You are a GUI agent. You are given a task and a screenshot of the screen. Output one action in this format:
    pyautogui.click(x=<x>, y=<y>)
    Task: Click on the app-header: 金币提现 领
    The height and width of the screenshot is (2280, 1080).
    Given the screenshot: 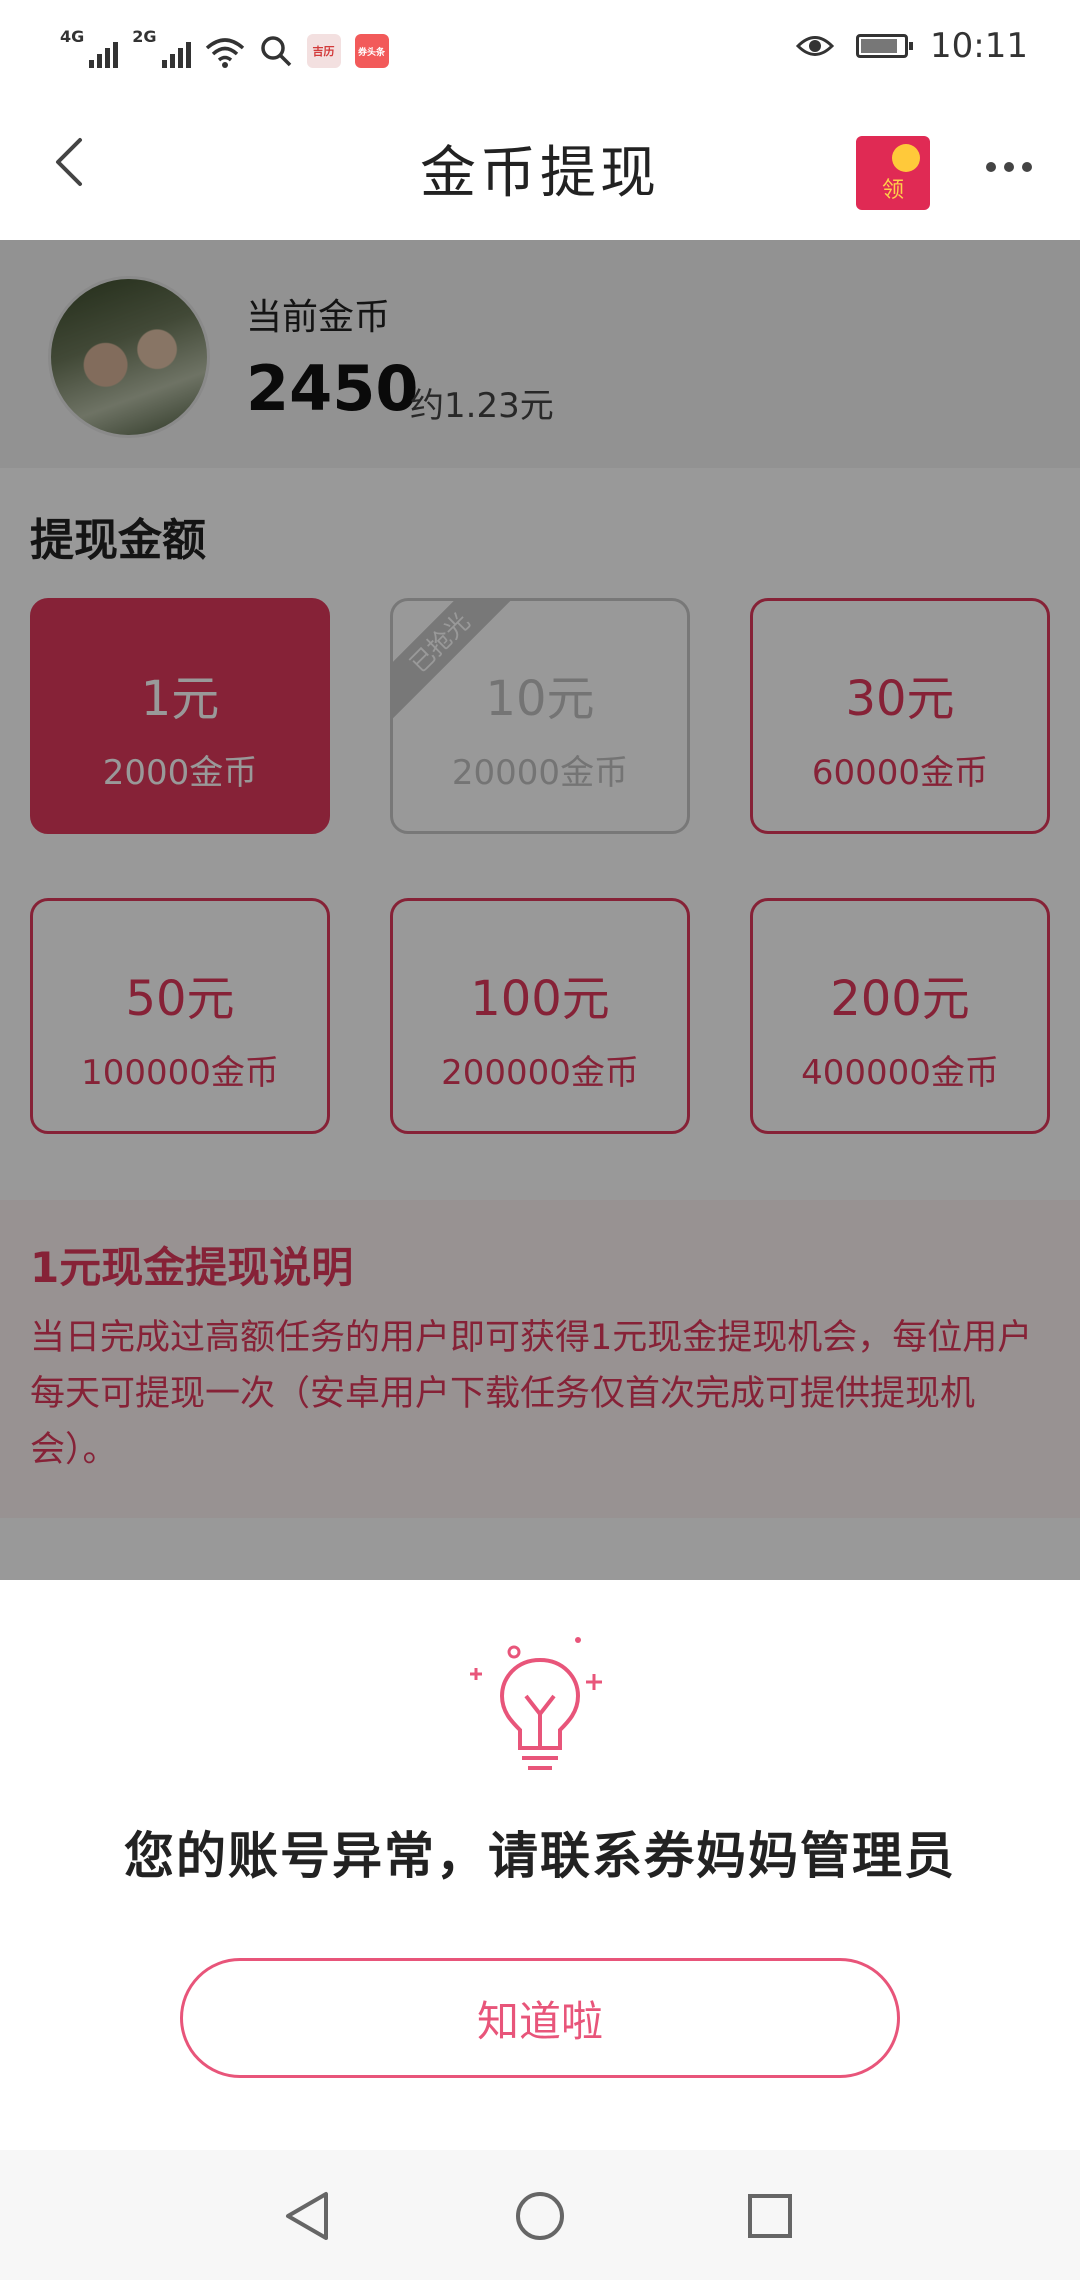 What is the action you would take?
    pyautogui.click(x=540, y=166)
    